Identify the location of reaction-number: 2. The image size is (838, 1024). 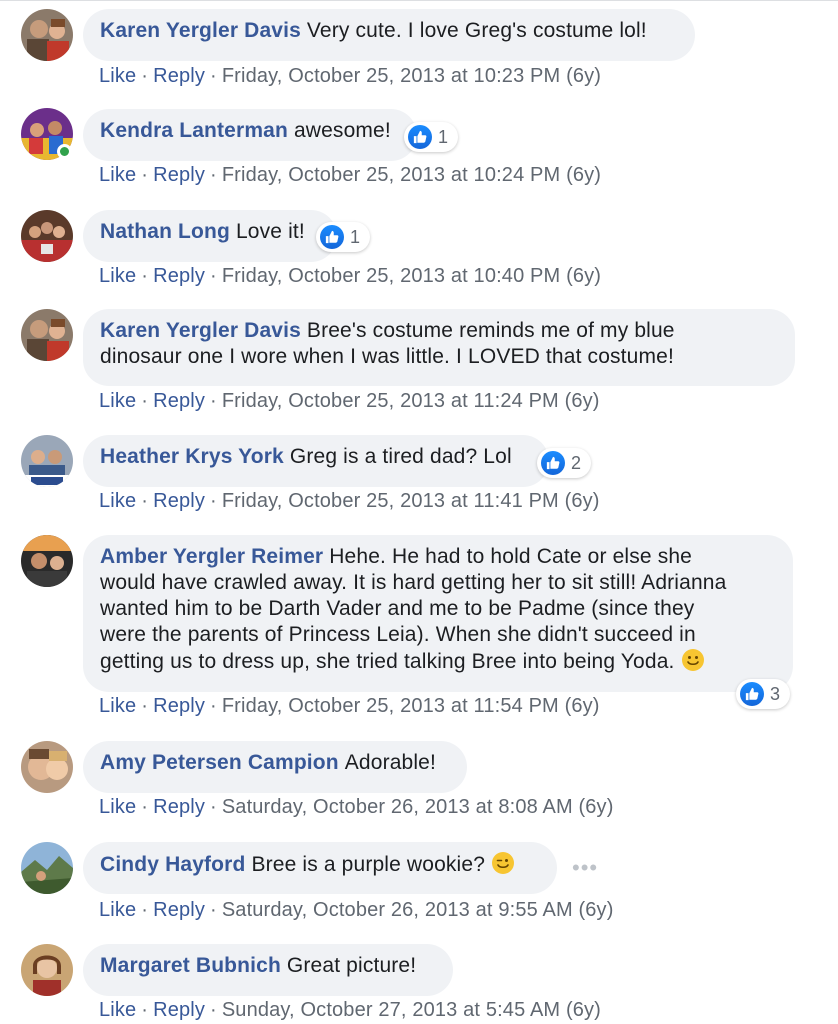
(576, 462).